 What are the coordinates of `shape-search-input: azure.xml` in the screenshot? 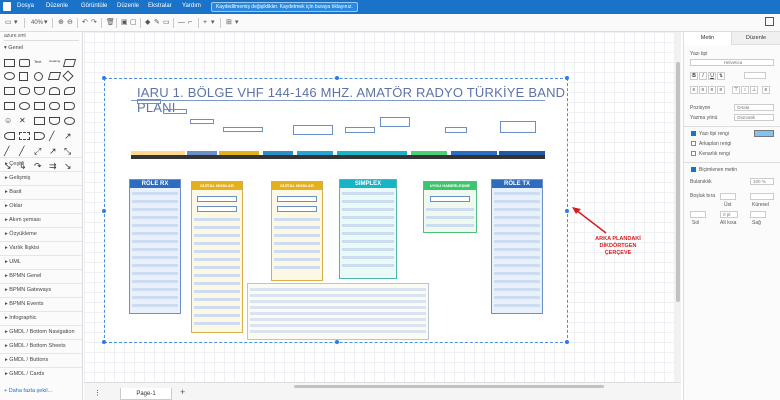 It's located at (41, 37).